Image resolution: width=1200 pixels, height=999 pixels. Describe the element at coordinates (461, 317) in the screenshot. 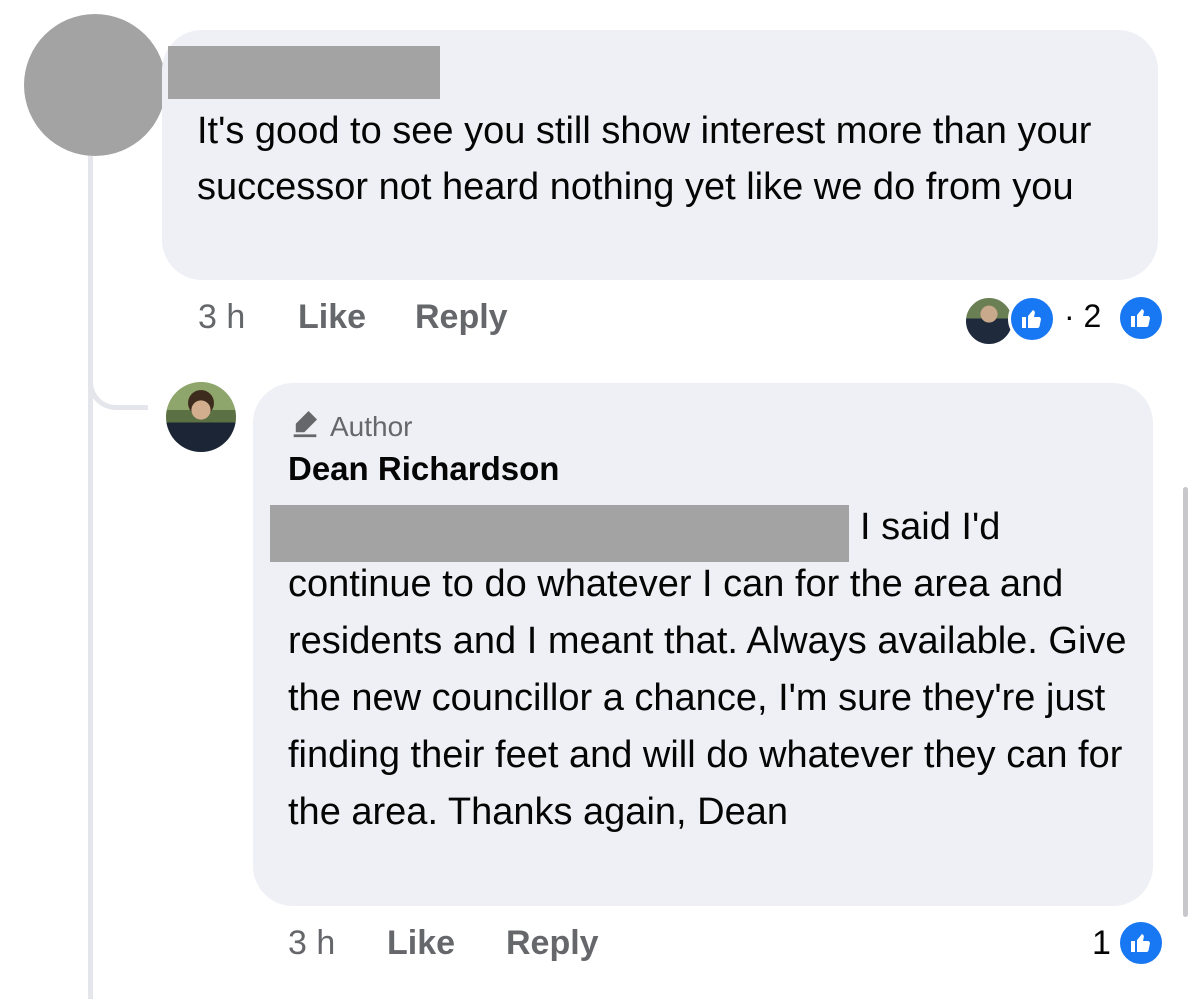

I see `comment-reply-button: Reply` at that location.